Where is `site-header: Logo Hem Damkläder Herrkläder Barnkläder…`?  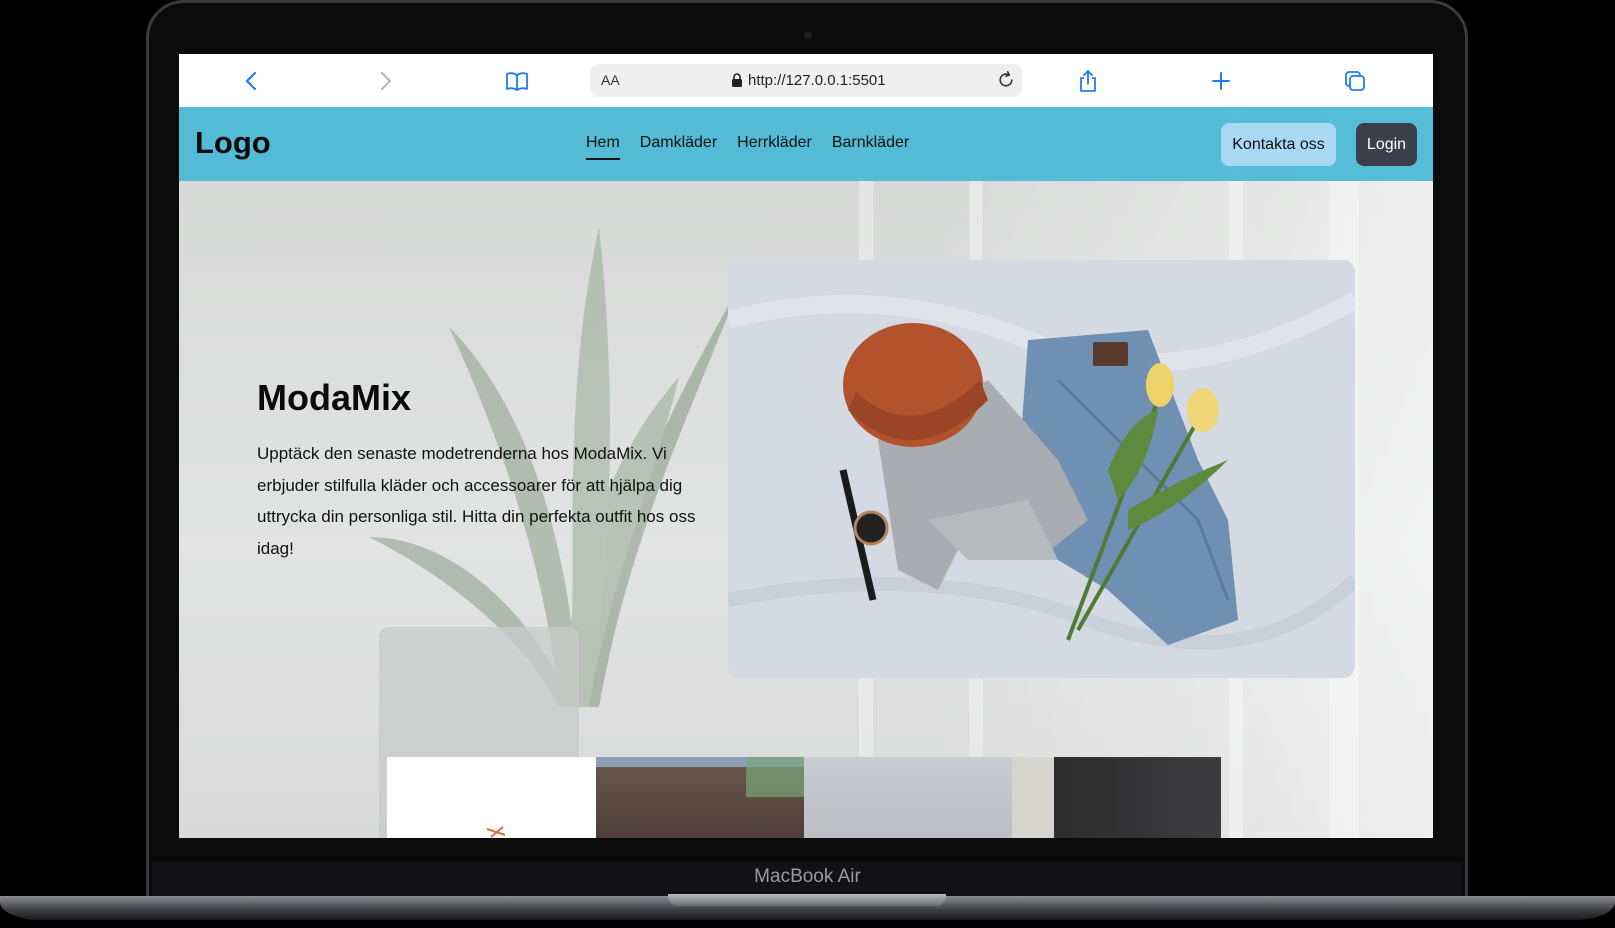 site-header: Logo Hem Damkläder Herrkläder Barnkläder… is located at coordinates (806, 144).